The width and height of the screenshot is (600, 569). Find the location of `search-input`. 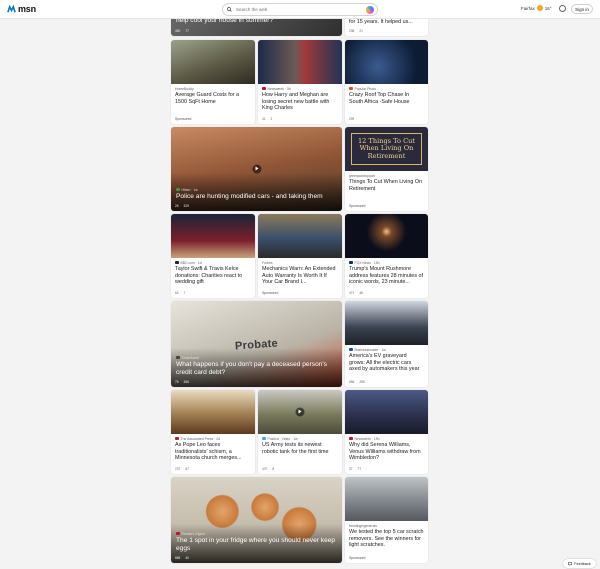

search-input is located at coordinates (296, 9).